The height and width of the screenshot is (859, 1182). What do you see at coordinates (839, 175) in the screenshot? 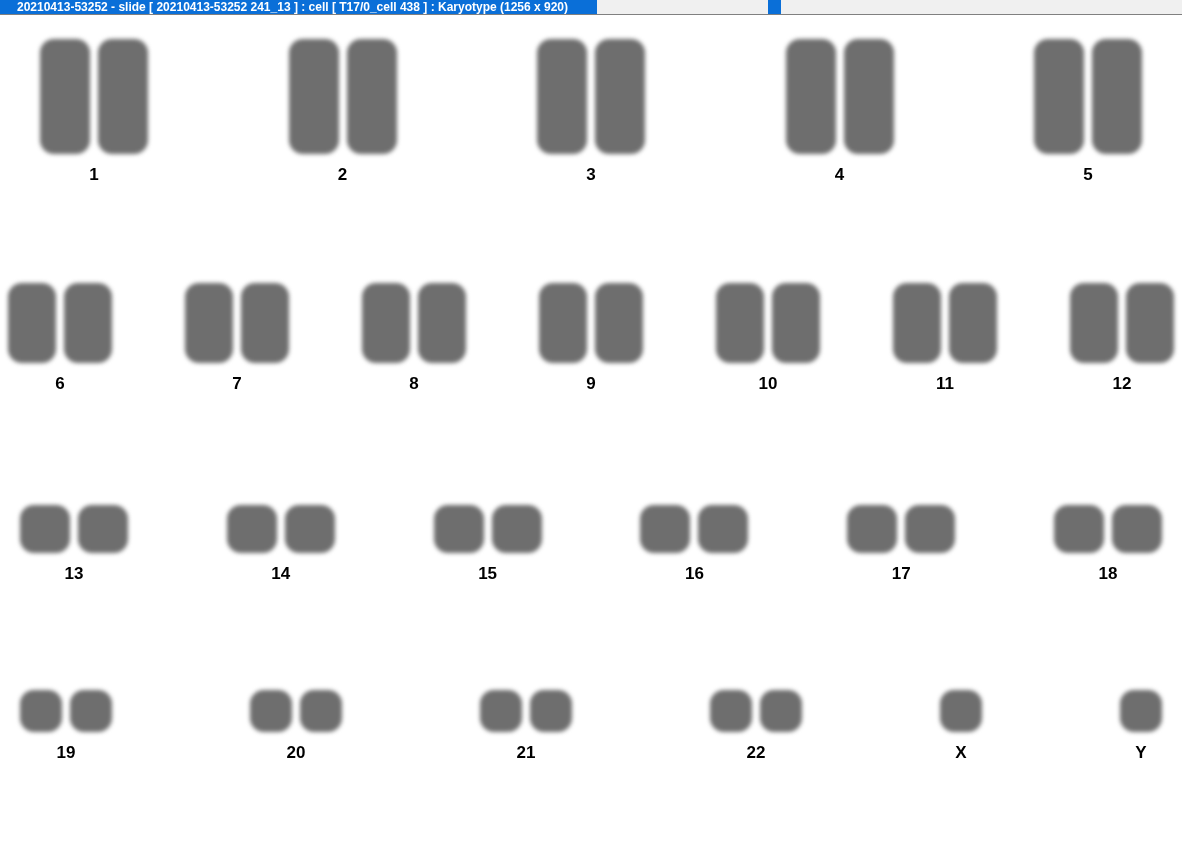
I see `chromosome-label: 4` at bounding box center [839, 175].